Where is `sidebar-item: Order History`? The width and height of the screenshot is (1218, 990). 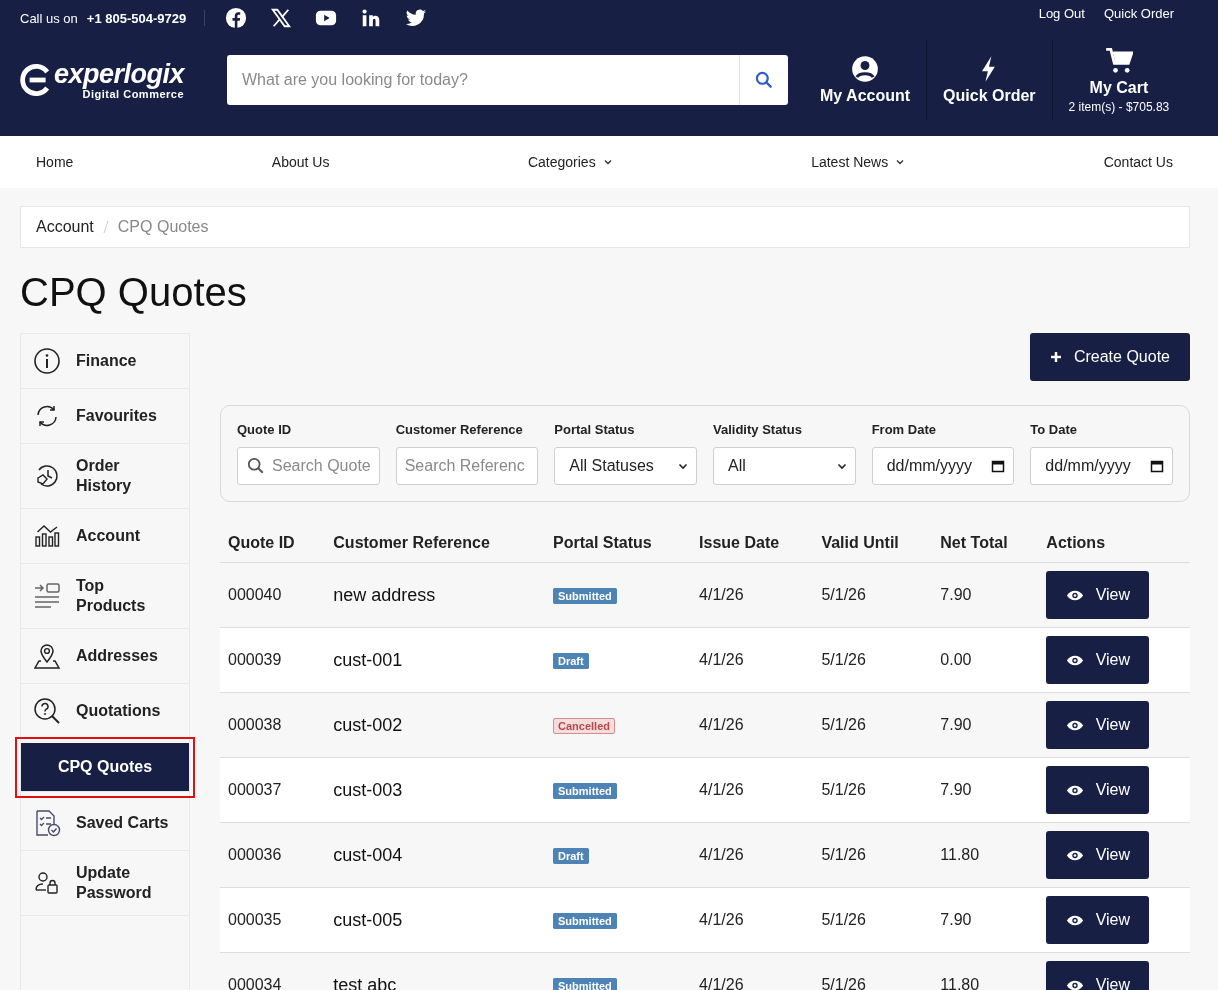 sidebar-item: Order History is located at coordinates (105, 476).